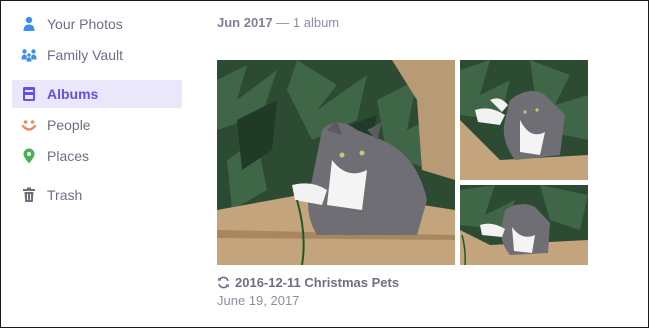 Image resolution: width=649 pixels, height=328 pixels. What do you see at coordinates (29, 55) in the screenshot?
I see `family-icon` at bounding box center [29, 55].